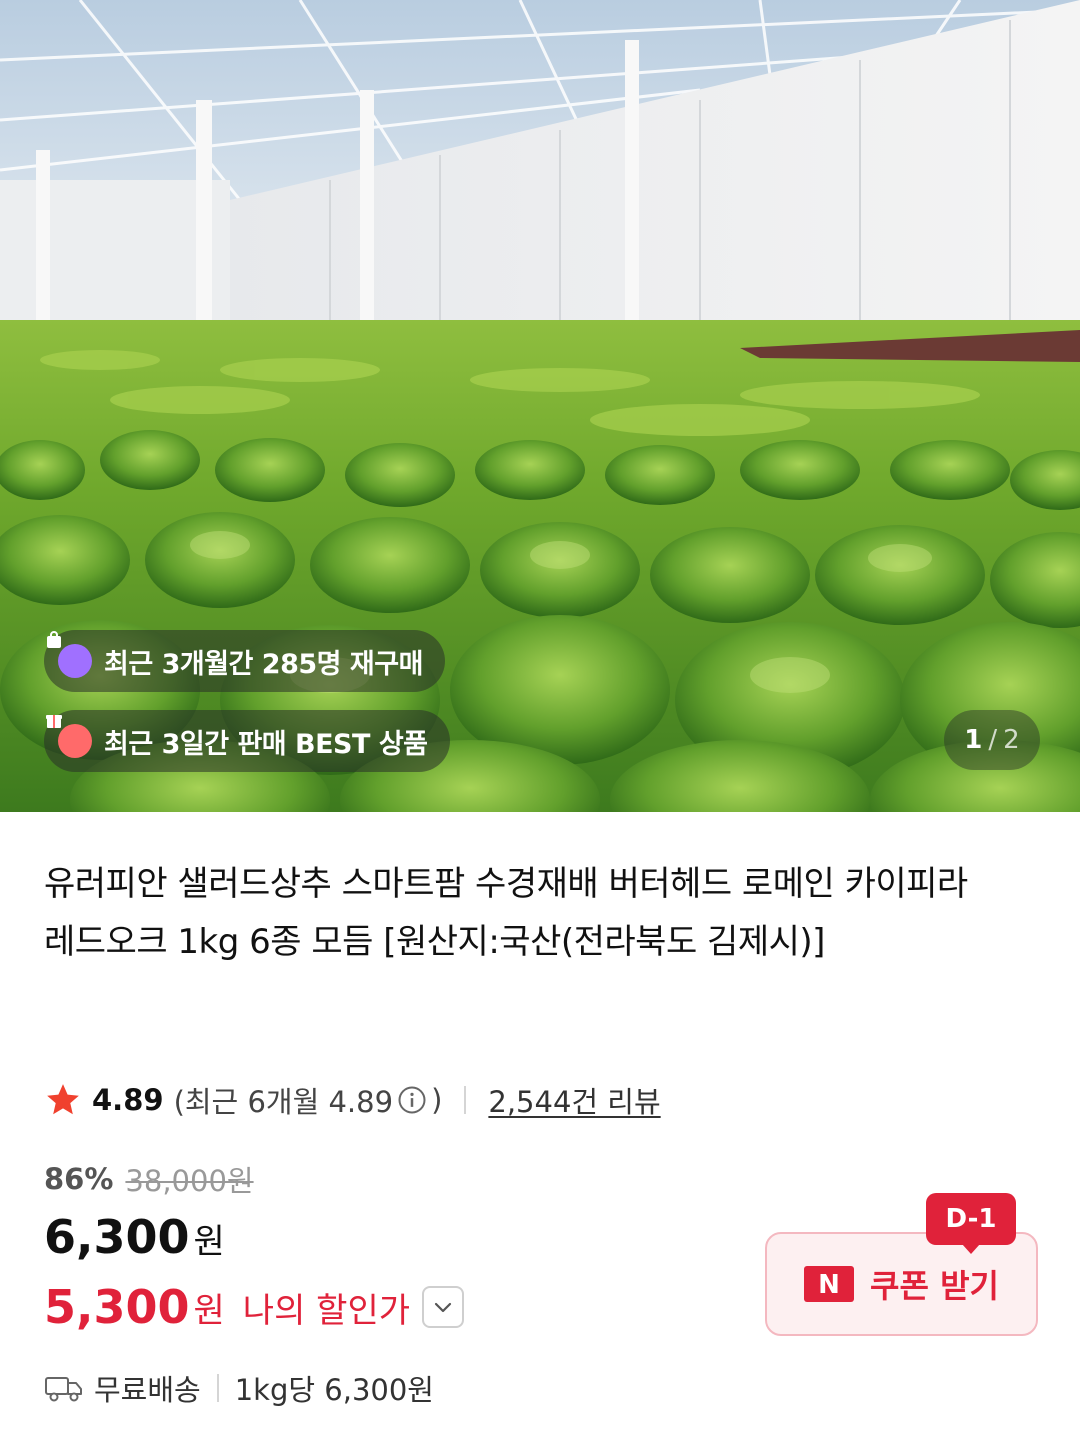 The height and width of the screenshot is (1440, 1080). I want to click on star-icon, so click(63, 1099).